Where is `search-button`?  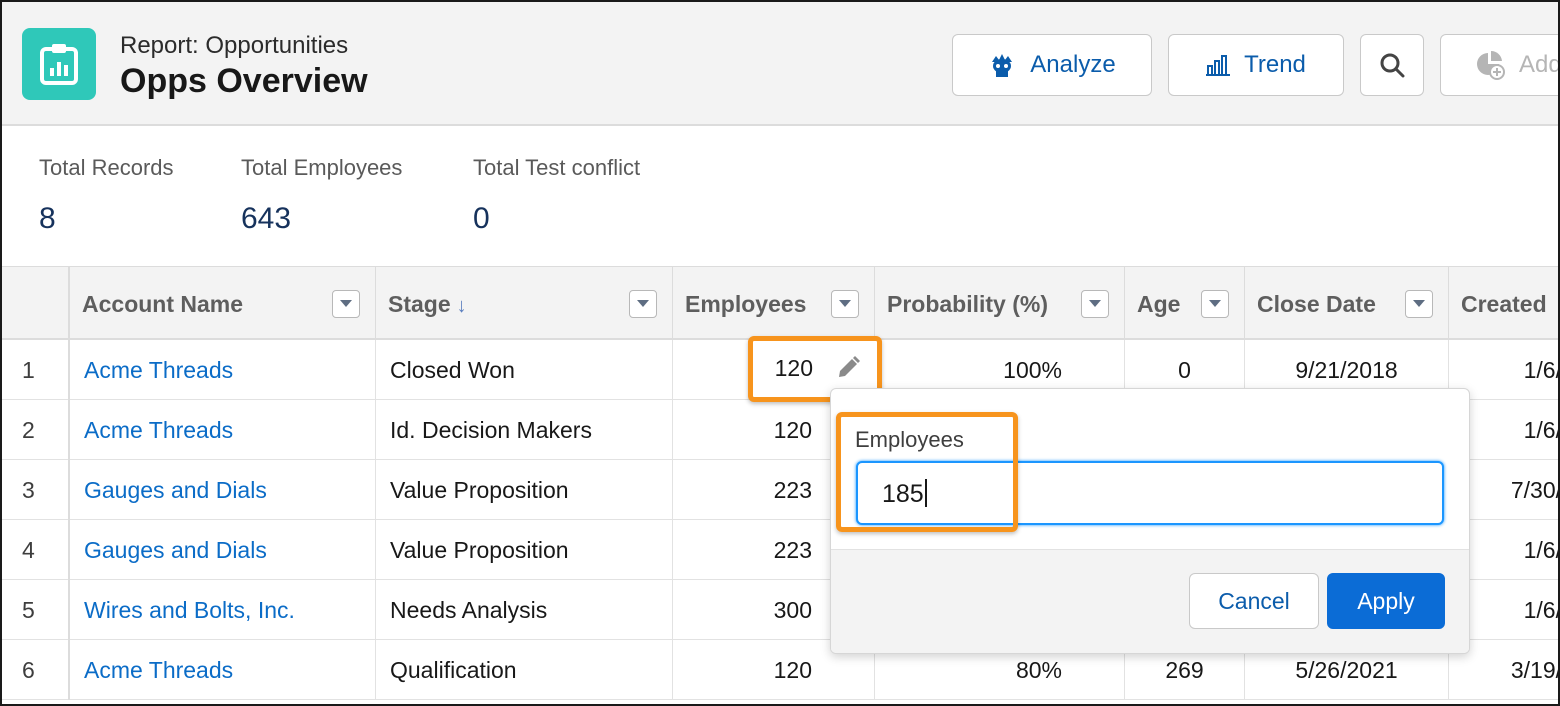
search-button is located at coordinates (1392, 65).